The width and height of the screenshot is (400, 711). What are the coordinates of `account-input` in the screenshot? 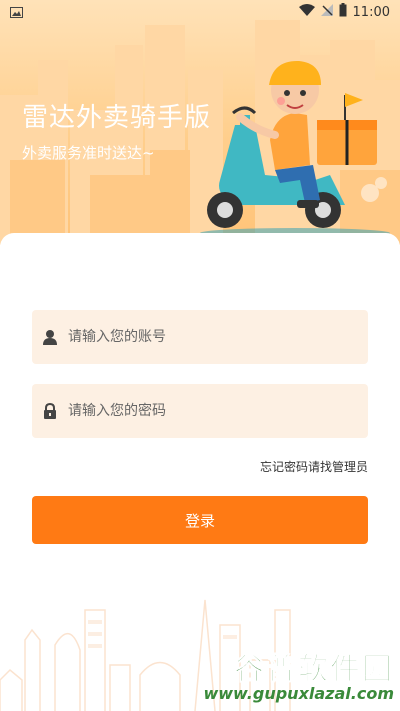 It's located at (203, 337).